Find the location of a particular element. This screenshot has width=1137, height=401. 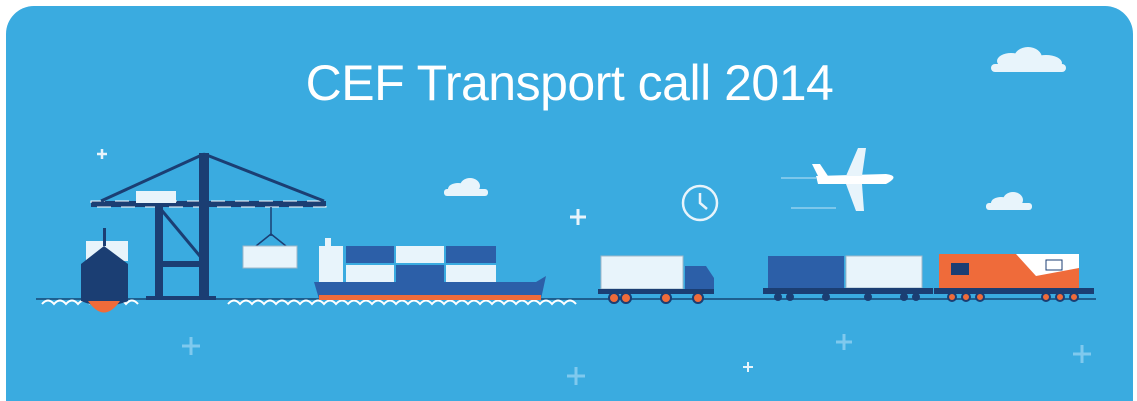

locomotive-icon is located at coordinates (1014, 278).